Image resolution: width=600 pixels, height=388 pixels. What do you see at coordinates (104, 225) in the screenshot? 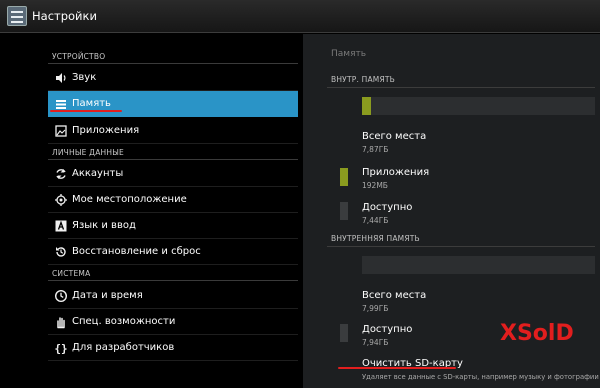
I see `sidebar-item-label: Язык и ввод` at bounding box center [104, 225].